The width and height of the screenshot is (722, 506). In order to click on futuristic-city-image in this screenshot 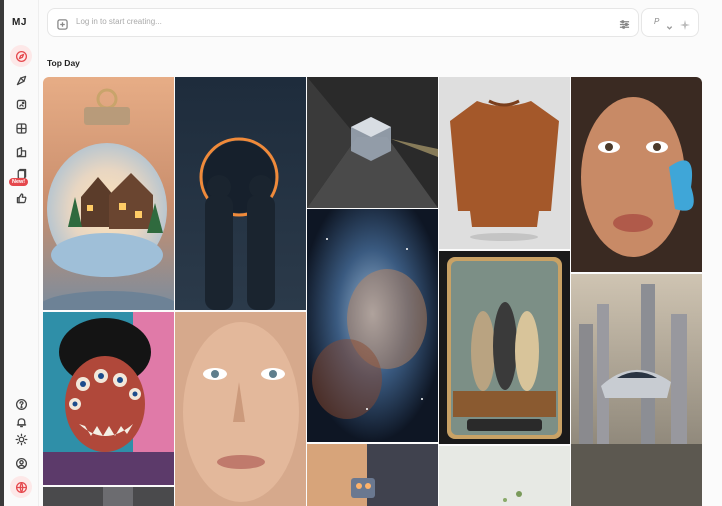, I will do `click(636, 390)`.